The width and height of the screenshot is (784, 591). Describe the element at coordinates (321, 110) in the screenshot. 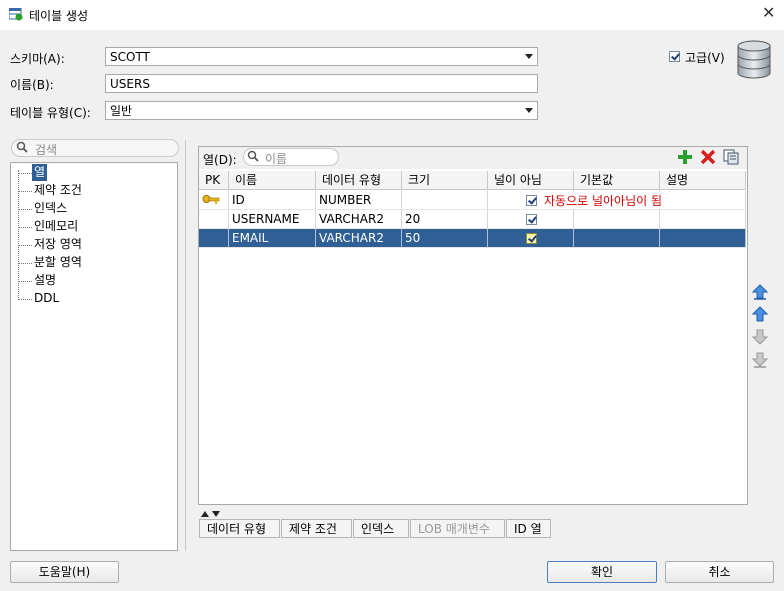

I see `table-type-select: 일반` at that location.